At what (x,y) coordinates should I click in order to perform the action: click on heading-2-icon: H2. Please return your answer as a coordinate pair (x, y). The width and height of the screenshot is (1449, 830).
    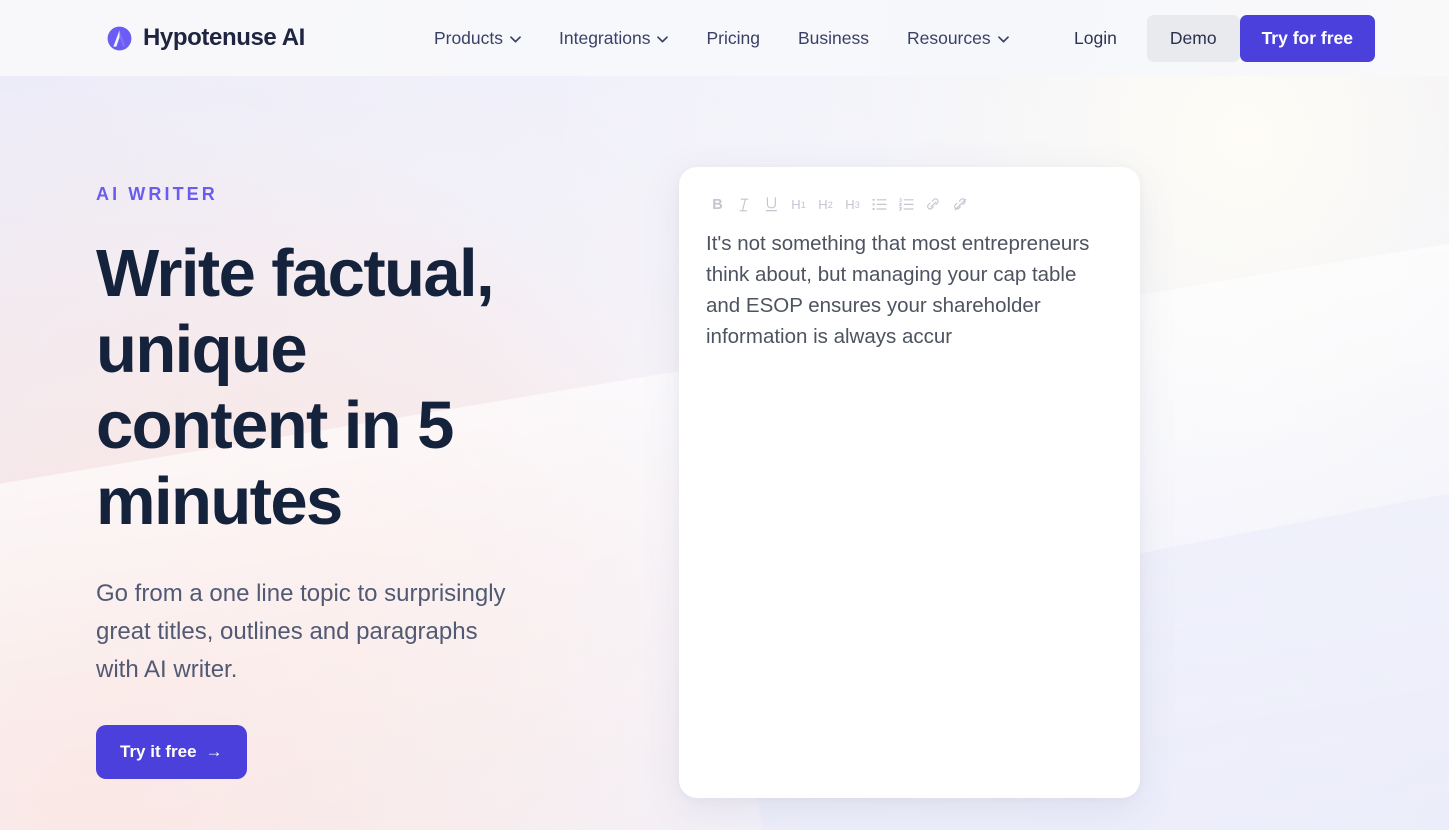
    Looking at the image, I should click on (825, 205).